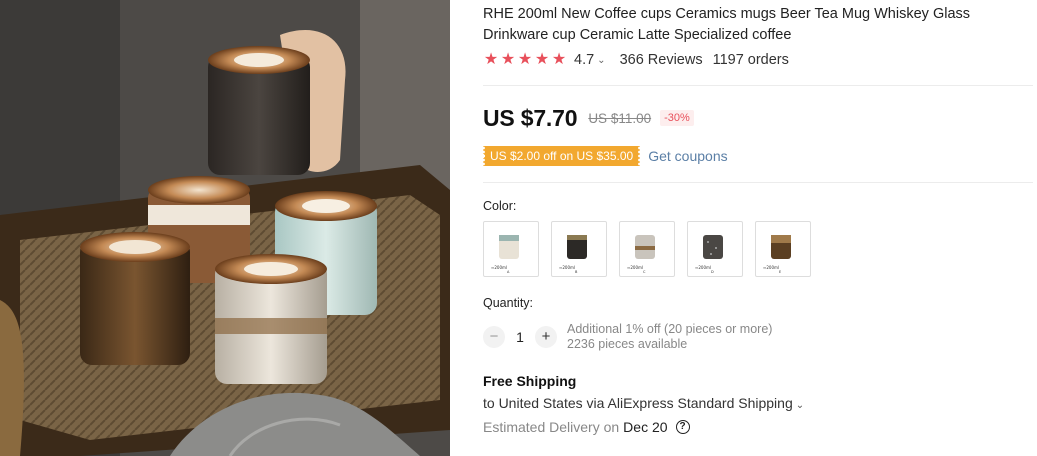  What do you see at coordinates (508, 272) in the screenshot?
I see `variant-letter: A` at bounding box center [508, 272].